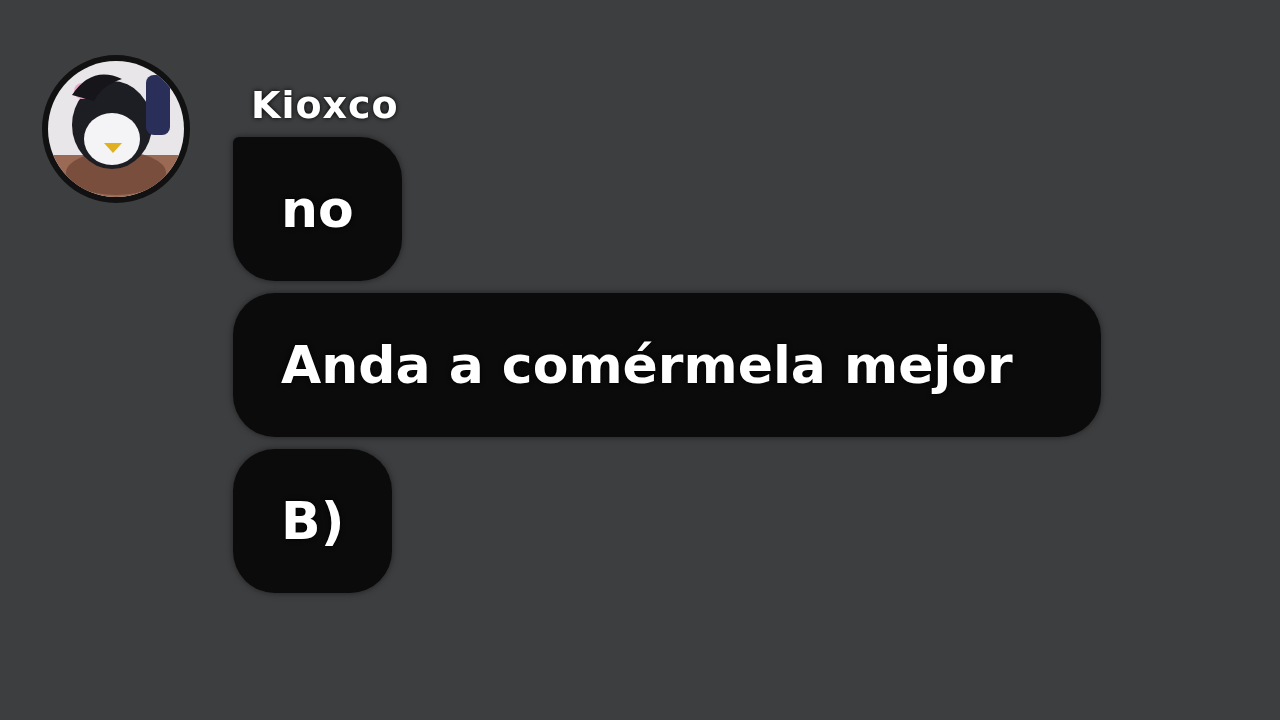 The height and width of the screenshot is (720, 1280). I want to click on message-bubble: no, so click(317, 209).